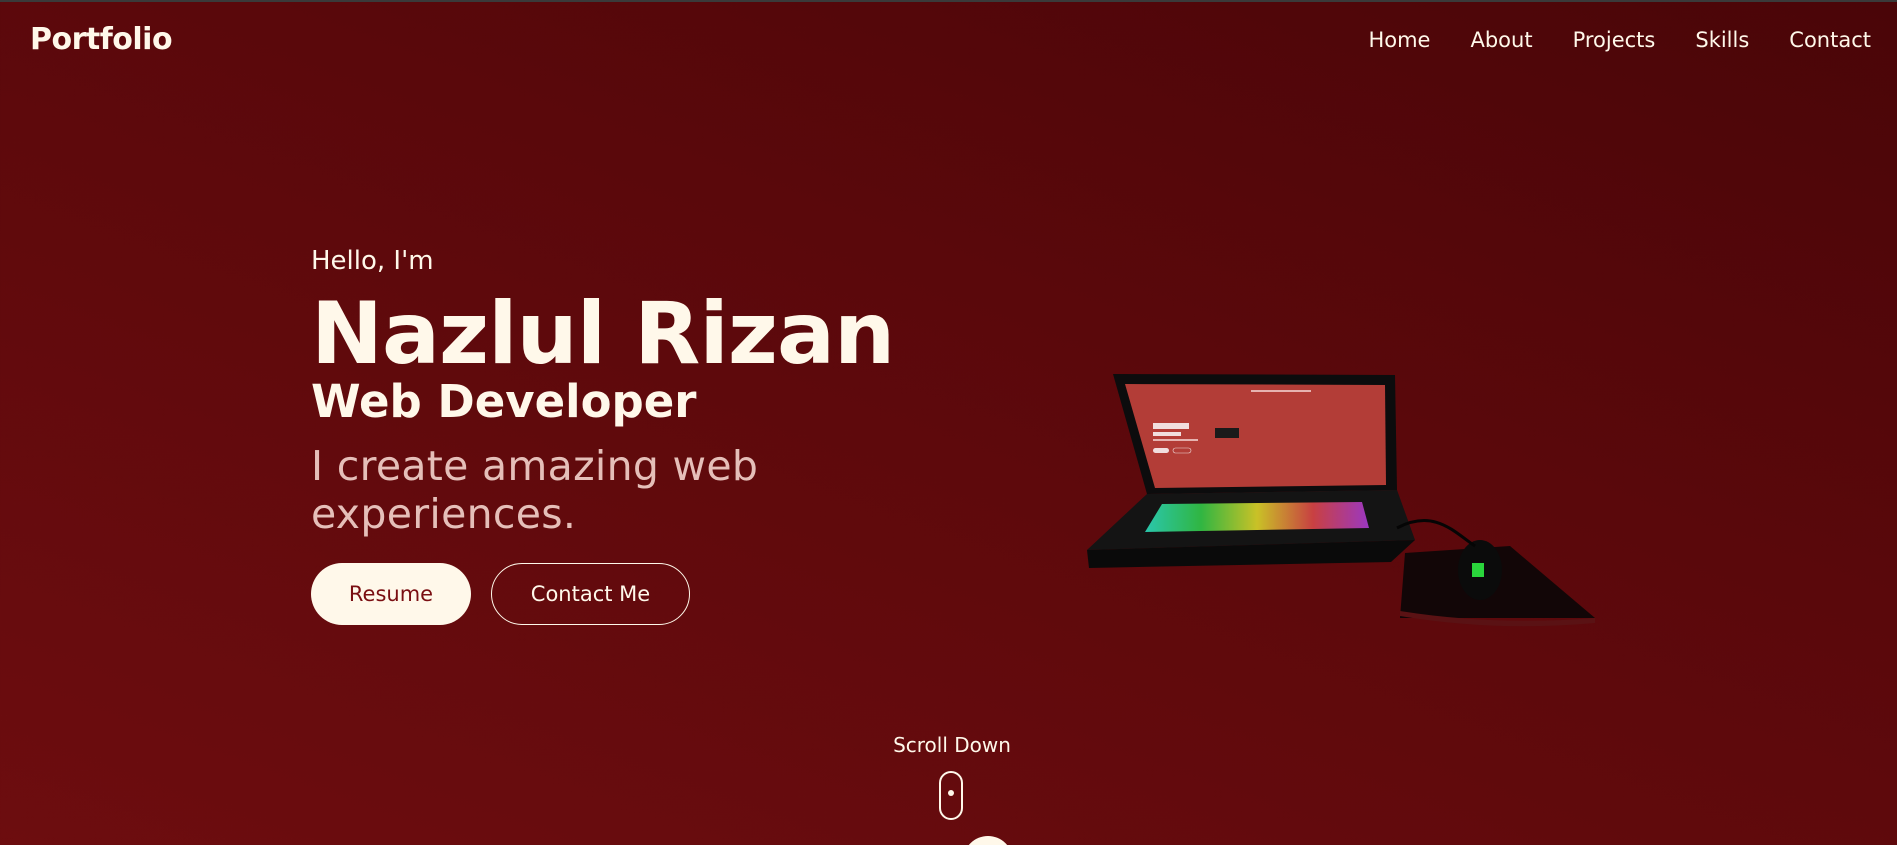 The image size is (1897, 845). I want to click on nav-link-home: Home, so click(1399, 40).